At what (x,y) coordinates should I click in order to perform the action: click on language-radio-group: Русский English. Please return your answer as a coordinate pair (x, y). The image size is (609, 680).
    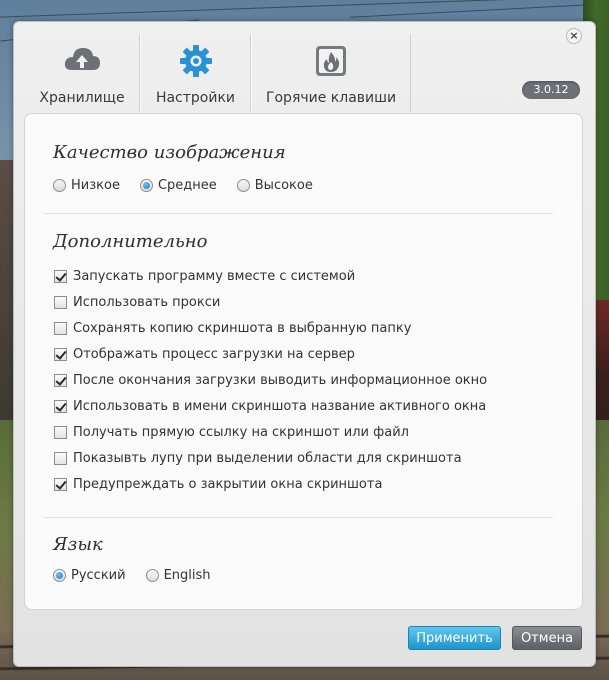
    Looking at the image, I should click on (142, 575).